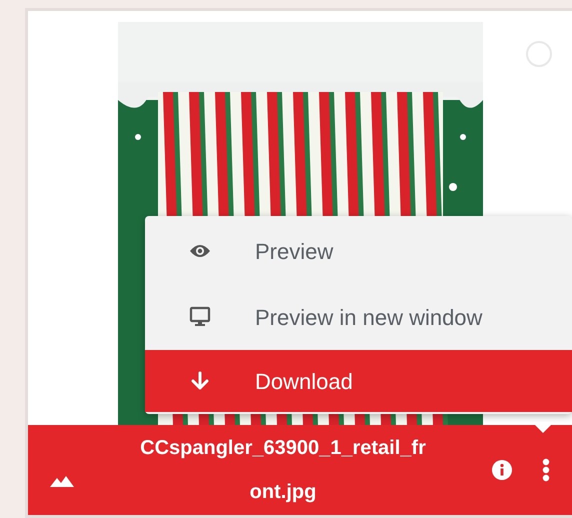 The height and width of the screenshot is (518, 572). Describe the element at coordinates (200, 251) in the screenshot. I see `eye-icon` at that location.